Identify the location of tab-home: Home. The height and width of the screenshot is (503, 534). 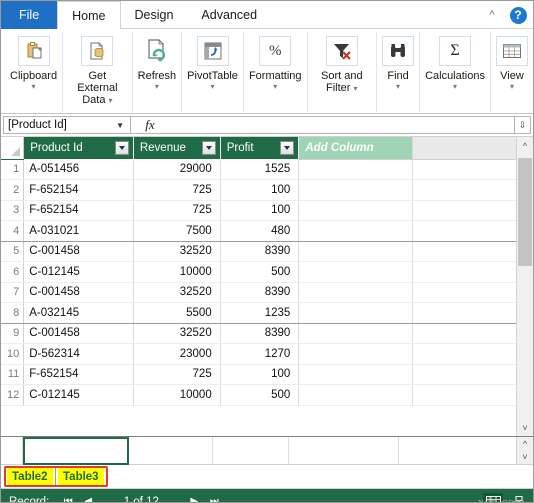
(89, 15).